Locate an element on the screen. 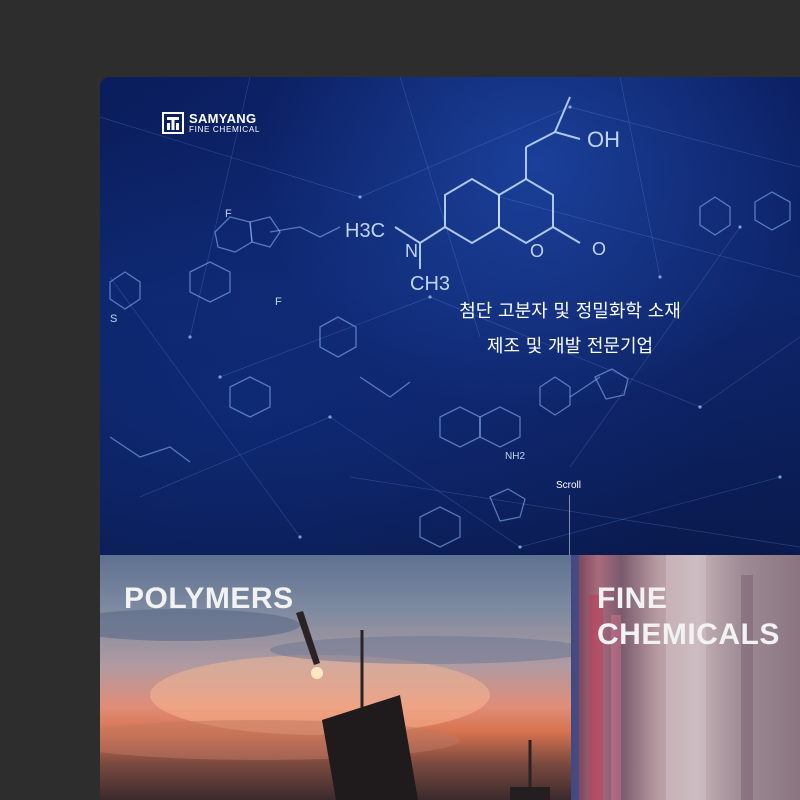 The width and height of the screenshot is (800, 800). hero-tagline-line2: 제조 및 개발 전문기업 is located at coordinates (570, 346).